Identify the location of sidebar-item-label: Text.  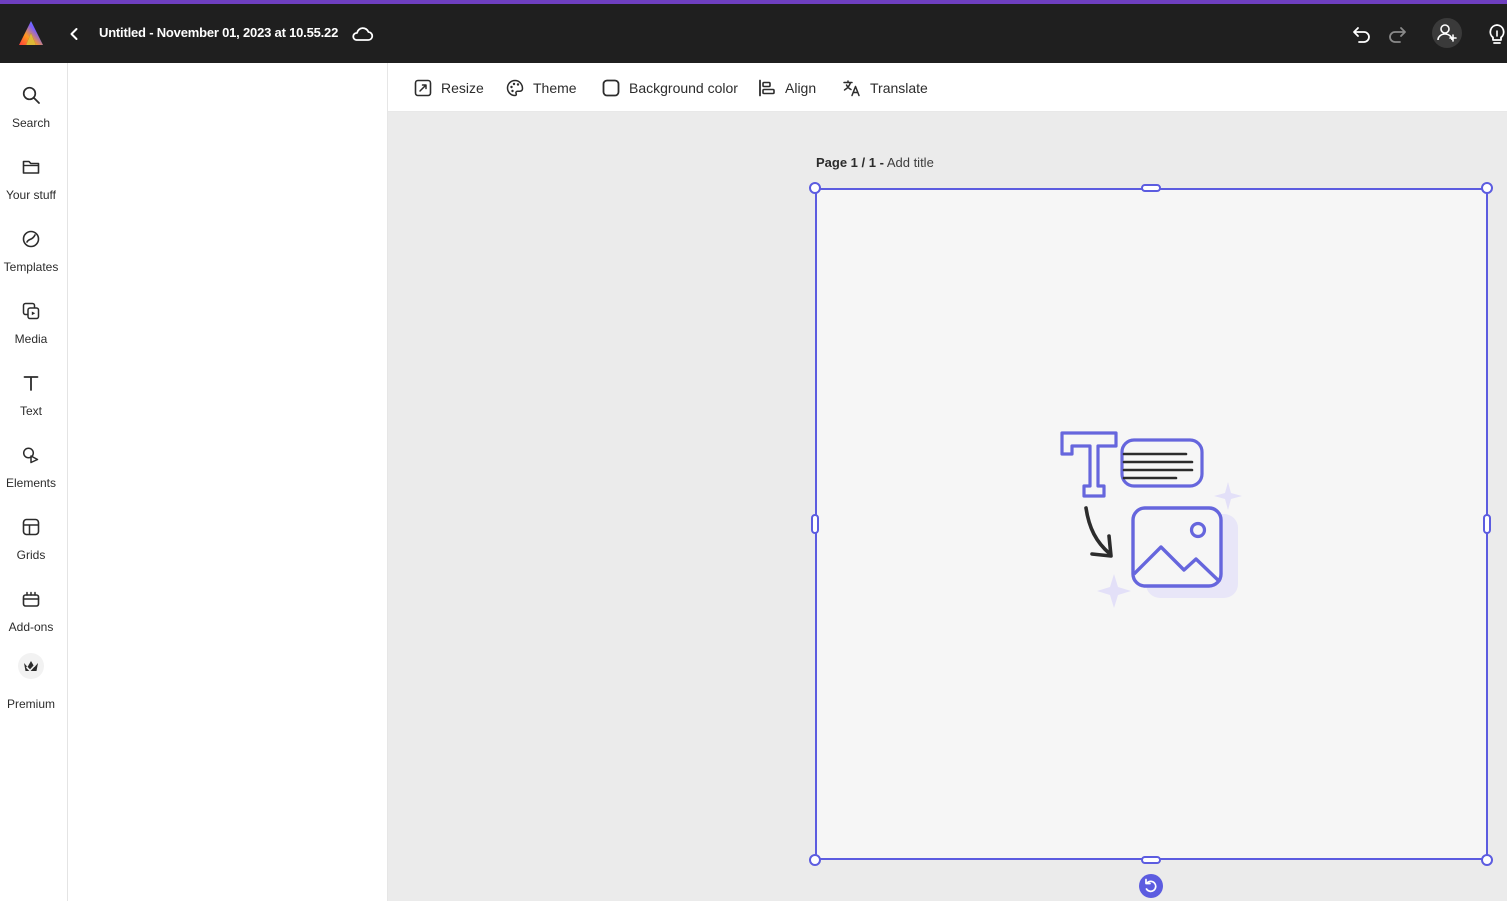
(30, 411).